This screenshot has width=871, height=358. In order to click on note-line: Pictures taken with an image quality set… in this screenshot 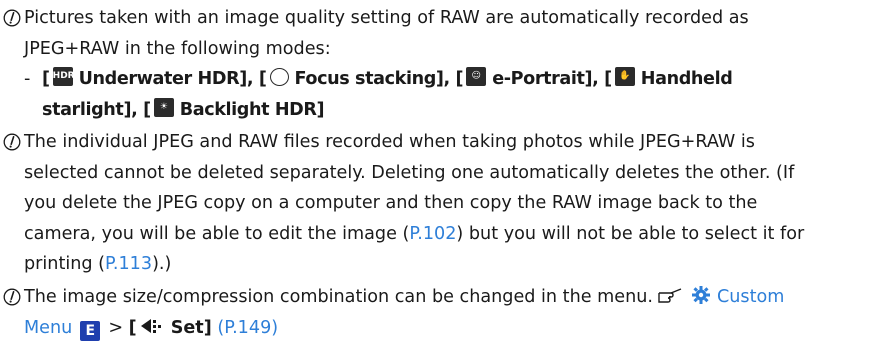, I will do `click(386, 18)`.